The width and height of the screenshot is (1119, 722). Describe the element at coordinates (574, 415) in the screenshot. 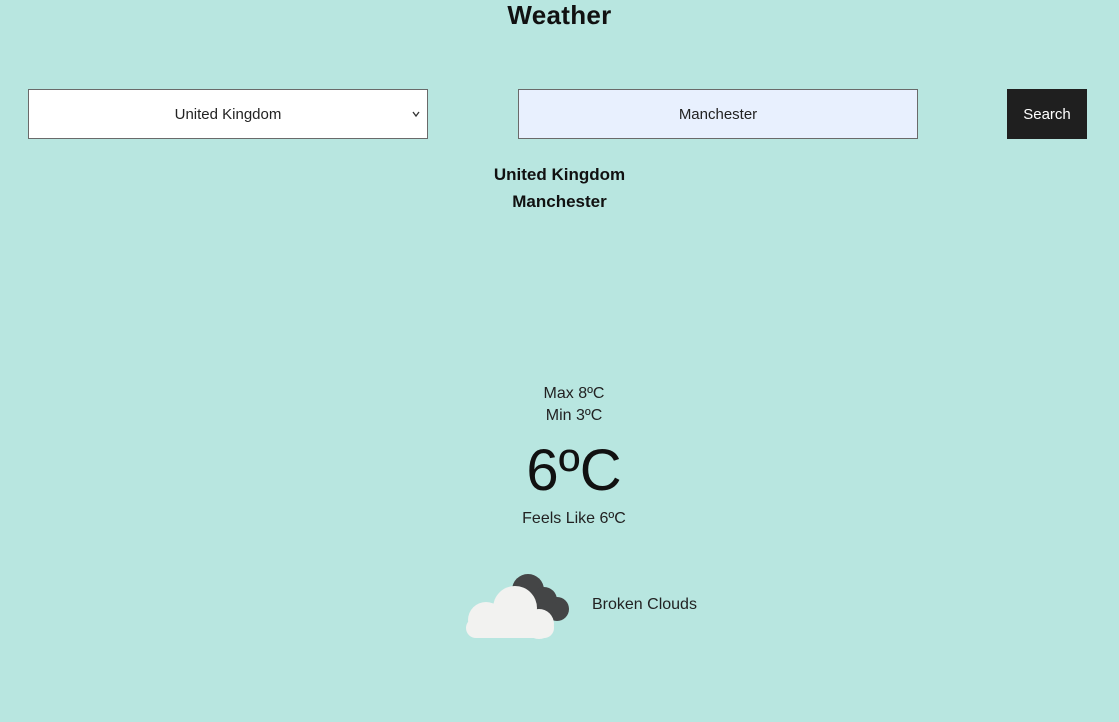

I see `min-temperature: Min 3ºC` at that location.